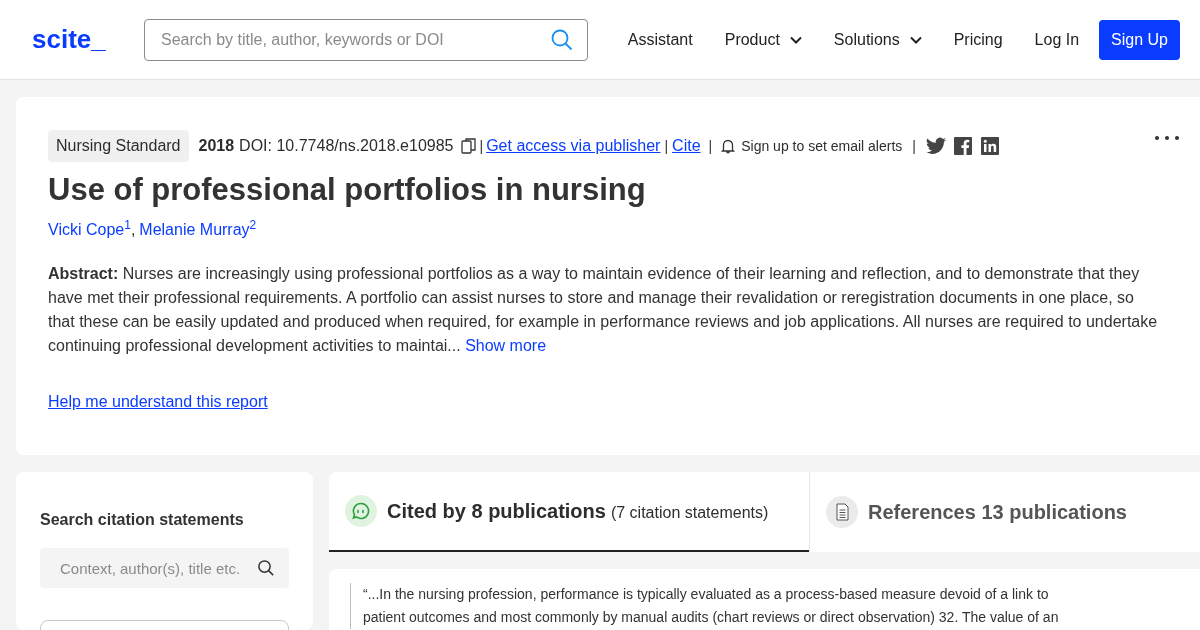 The image size is (1200, 630). What do you see at coordinates (158, 402) in the screenshot?
I see `help-link: Help me understand this report` at bounding box center [158, 402].